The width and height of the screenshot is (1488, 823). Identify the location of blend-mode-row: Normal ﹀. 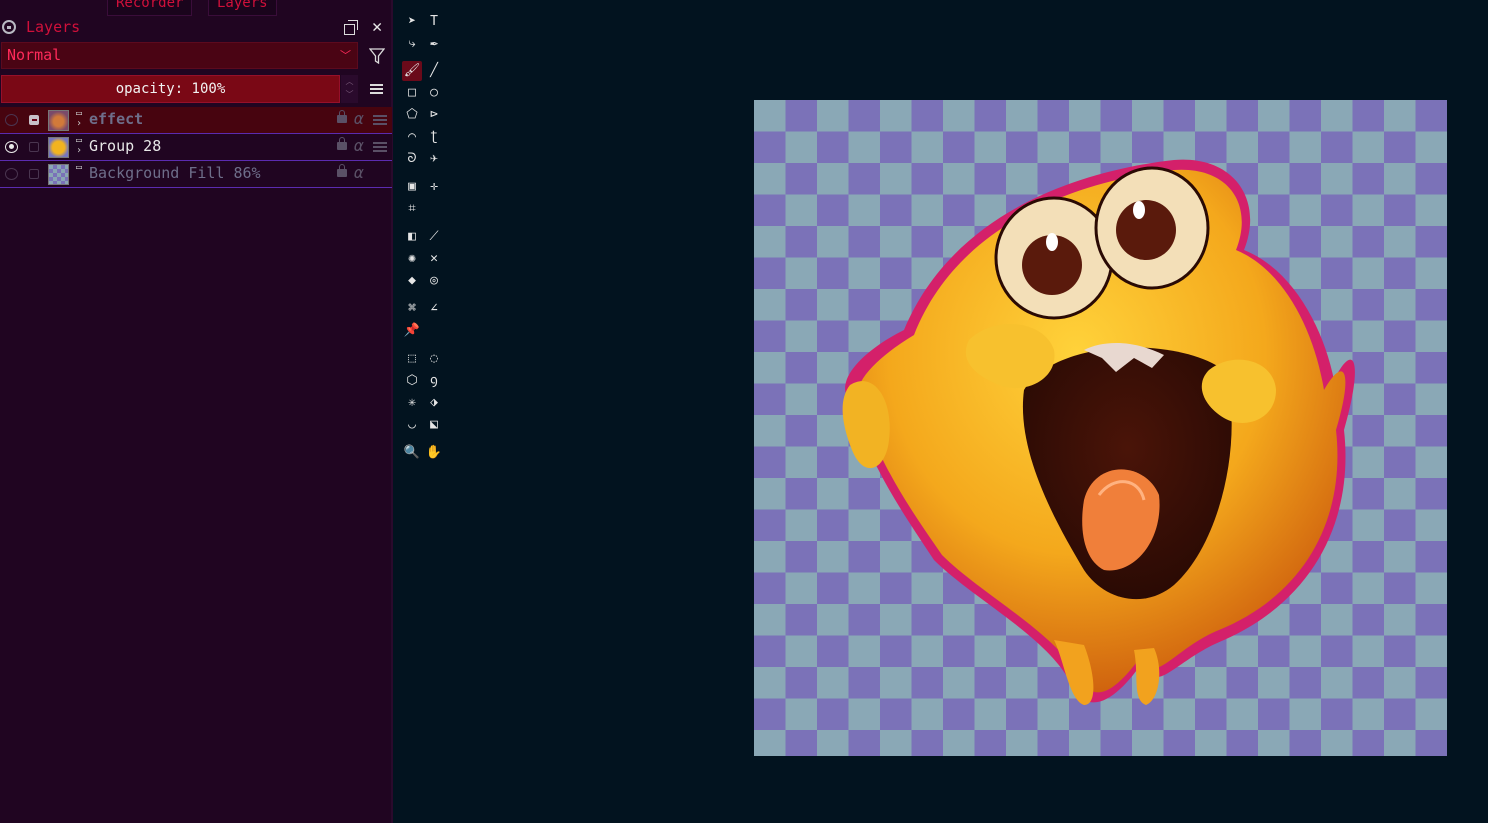
(196, 56).